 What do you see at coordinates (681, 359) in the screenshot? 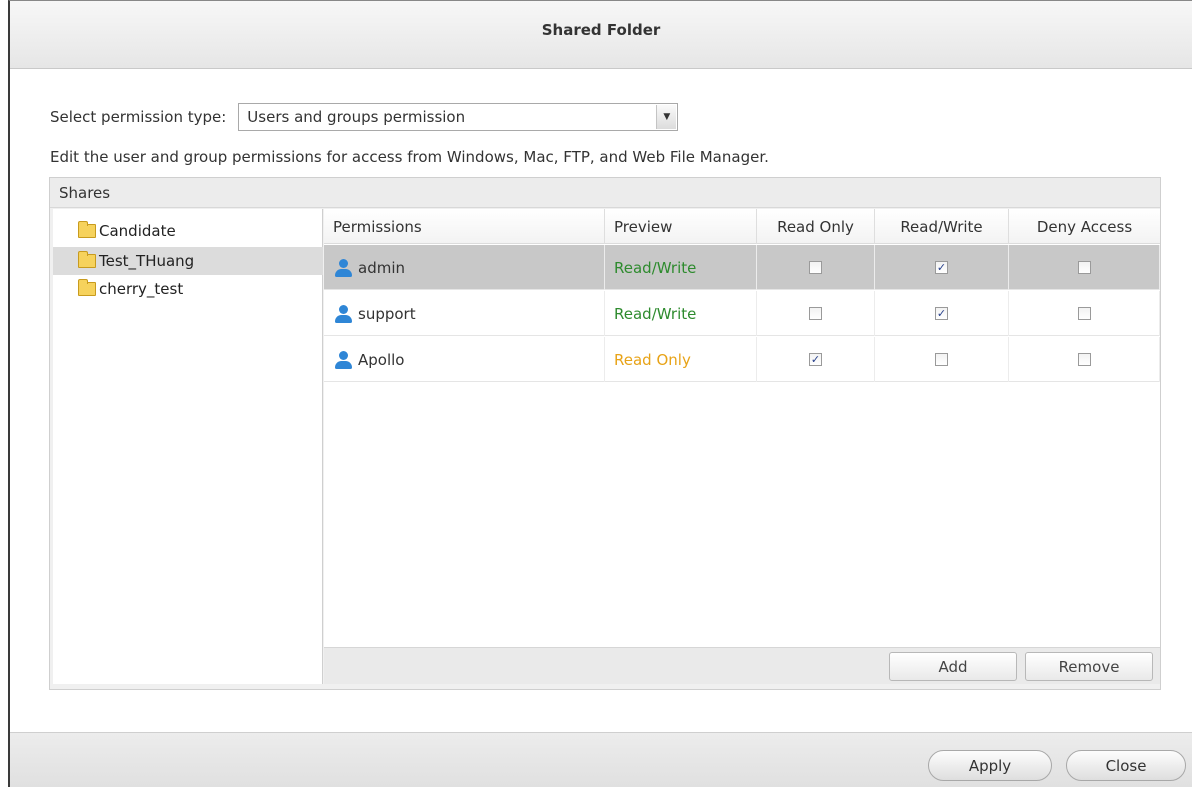
I see `preview-cell: Read Only` at bounding box center [681, 359].